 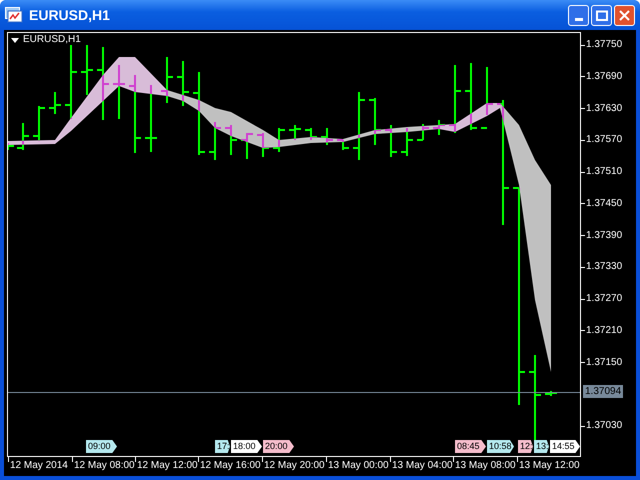 What do you see at coordinates (52, 40) in the screenshot?
I see `chart-symbol-label: EURUSD,H1` at bounding box center [52, 40].